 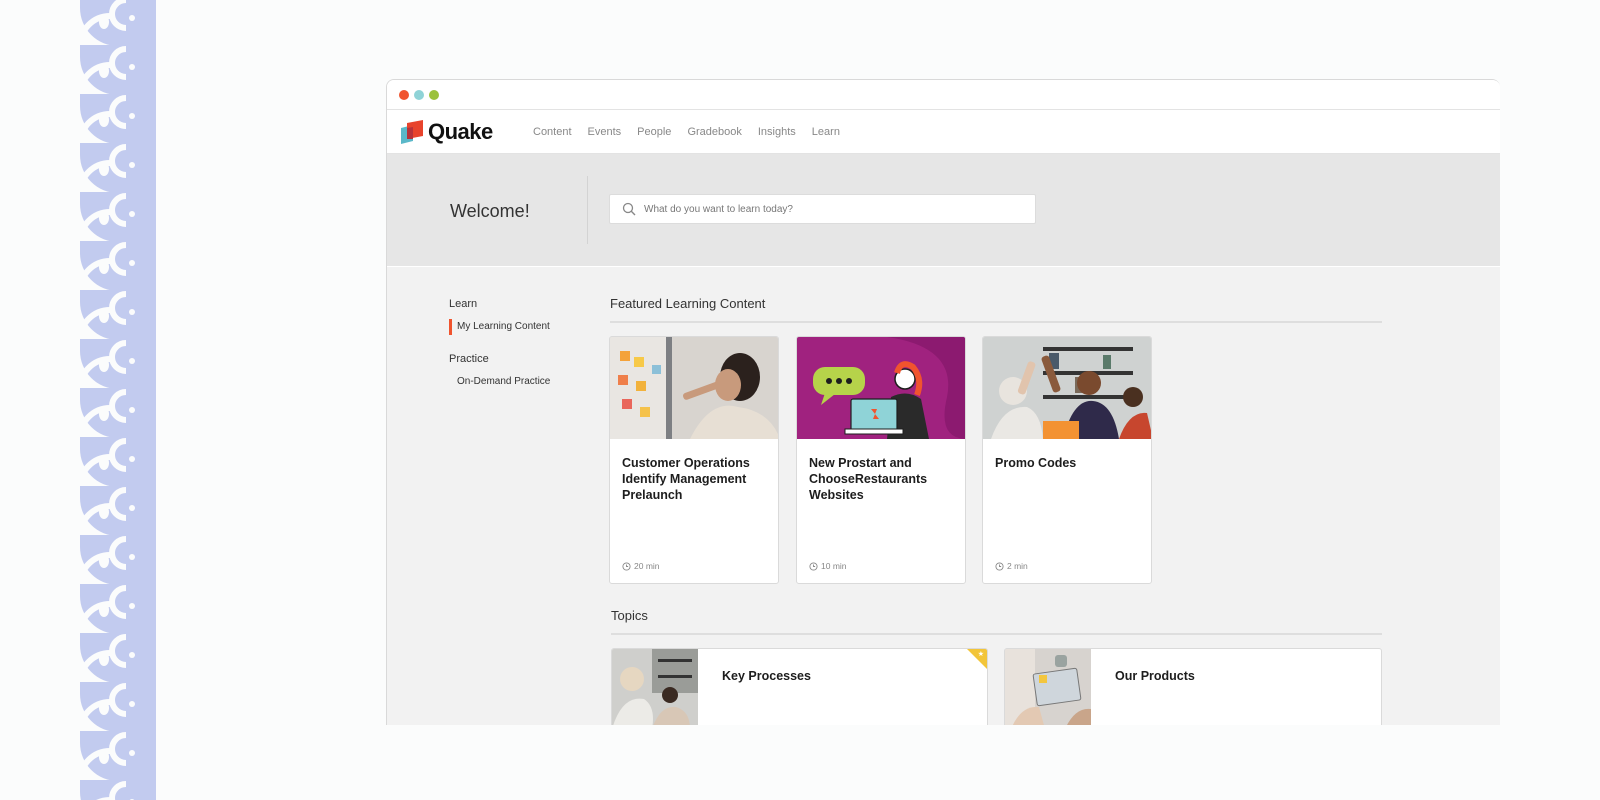 What do you see at coordinates (799, 688) in the screenshot?
I see `topic-card-key-processes: Key Processes ★` at bounding box center [799, 688].